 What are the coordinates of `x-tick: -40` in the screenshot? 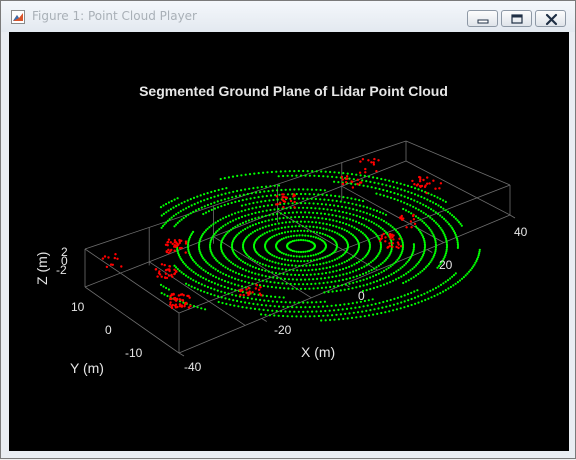 It's located at (193, 367).